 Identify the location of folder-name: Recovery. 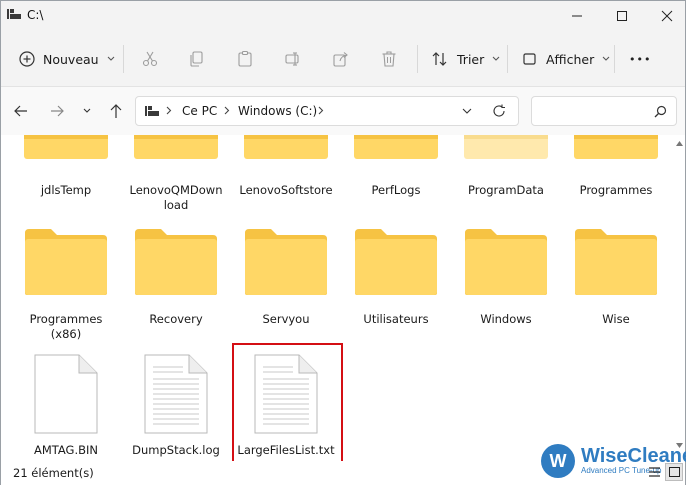
(176, 319).